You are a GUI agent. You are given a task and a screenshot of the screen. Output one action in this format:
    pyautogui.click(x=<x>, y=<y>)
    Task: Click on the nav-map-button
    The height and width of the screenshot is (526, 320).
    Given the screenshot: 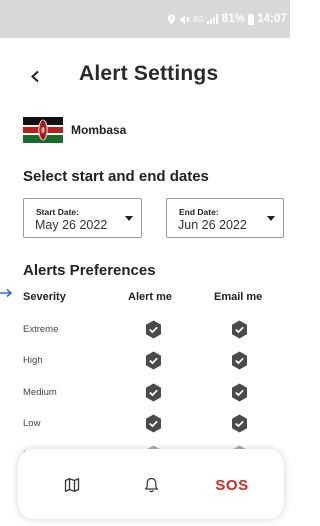 What is the action you would take?
    pyautogui.click(x=72, y=485)
    